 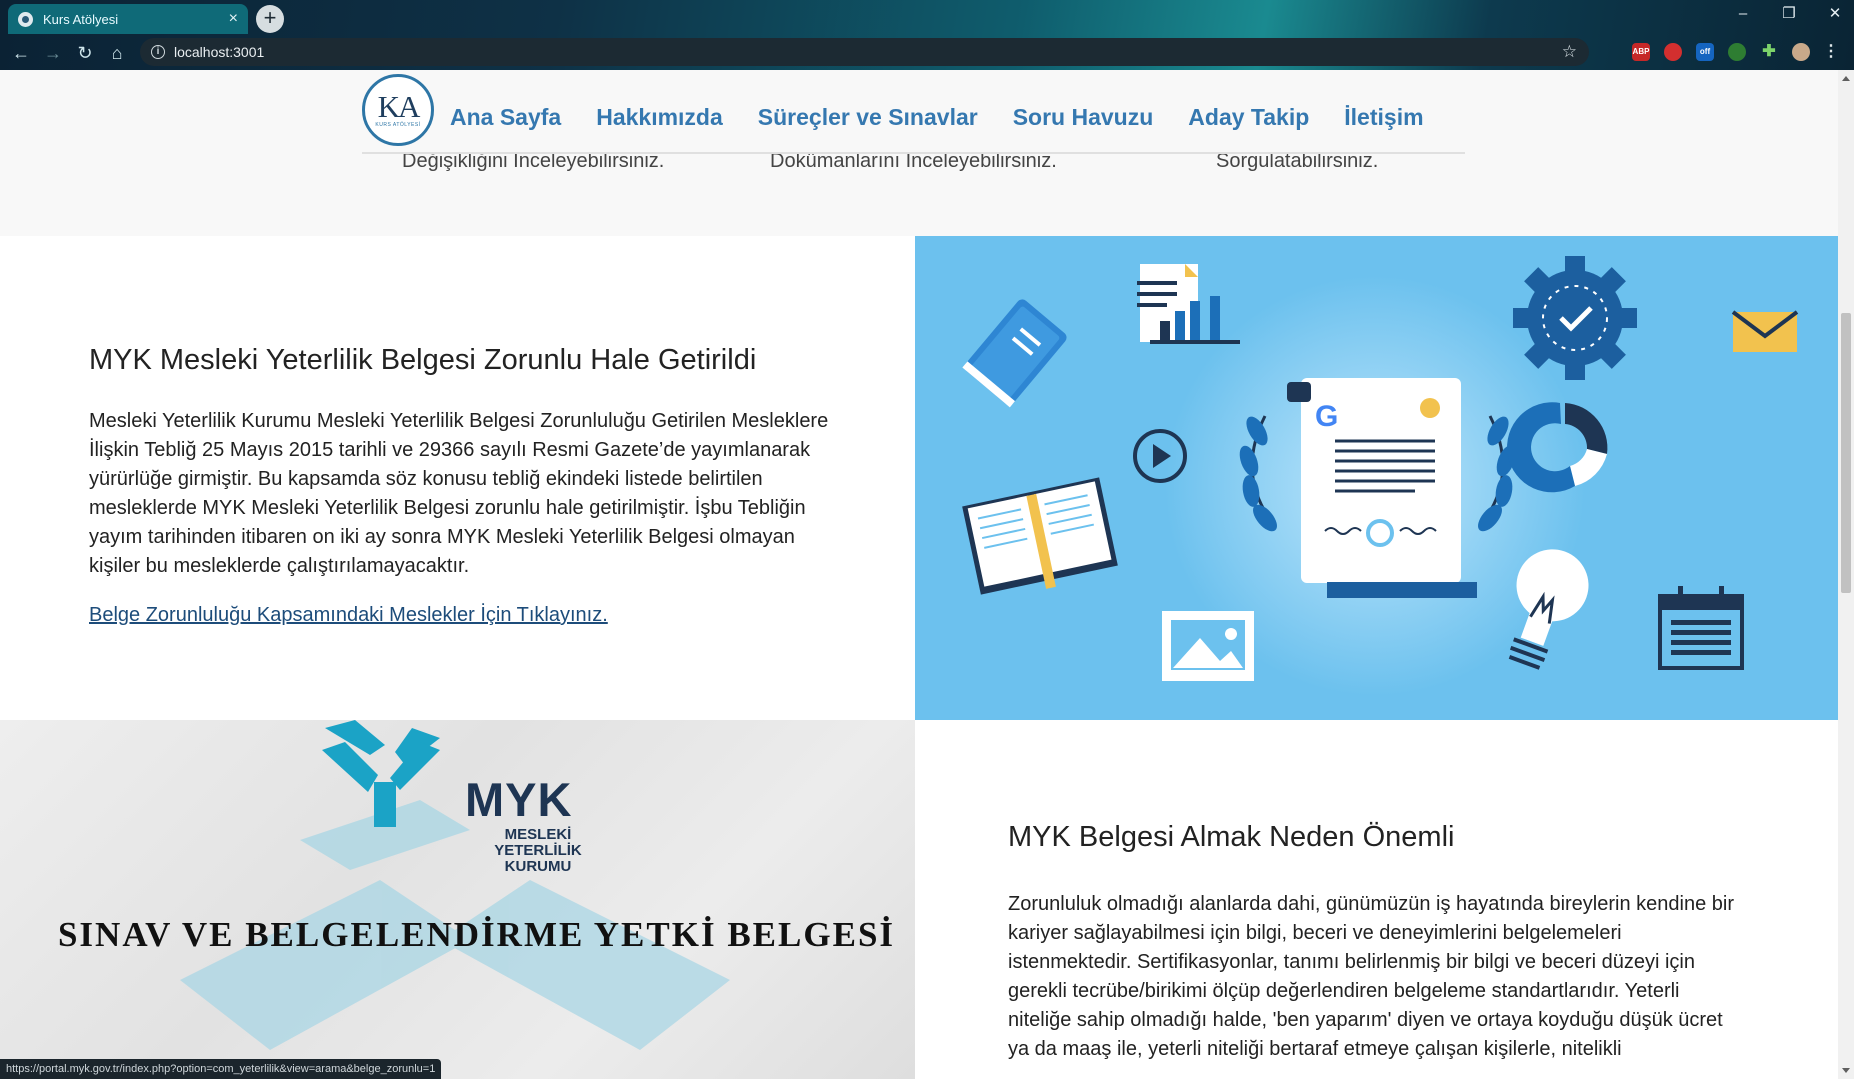 I want to click on stop-extension-icon, so click(x=1673, y=52).